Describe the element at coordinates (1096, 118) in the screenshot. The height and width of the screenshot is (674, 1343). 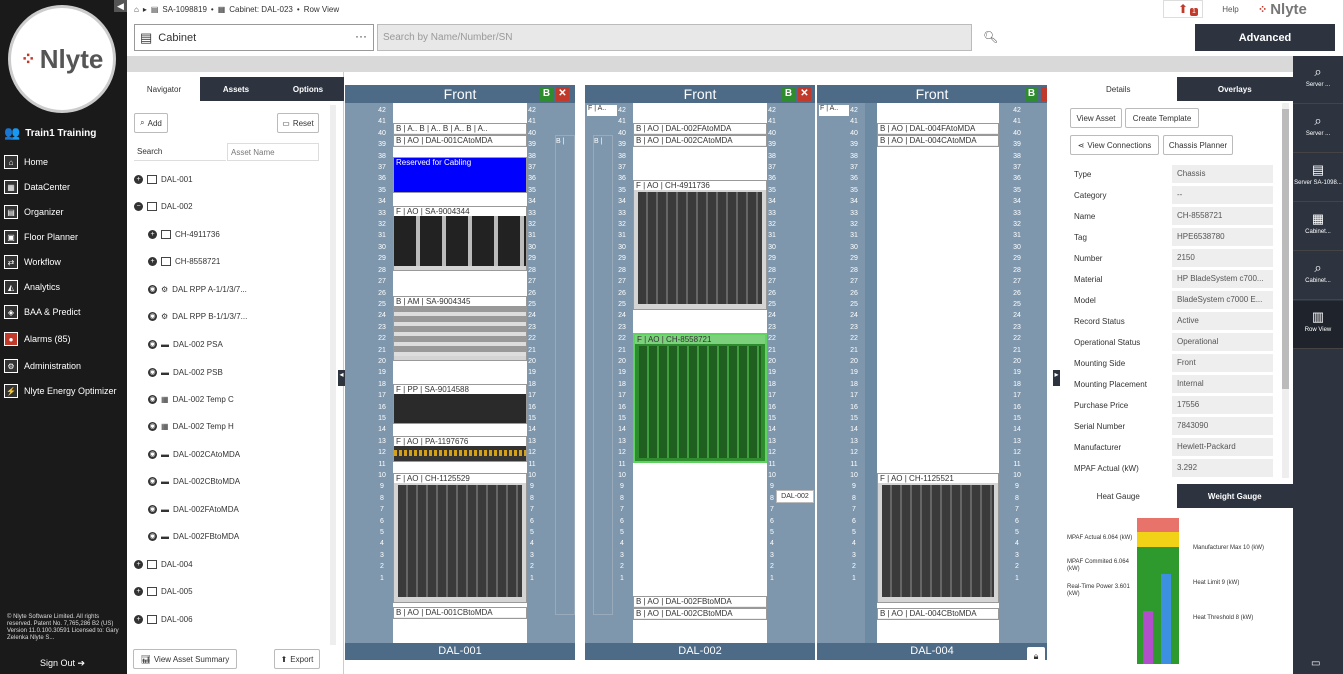
I see `view-asset-button: View Asset` at that location.